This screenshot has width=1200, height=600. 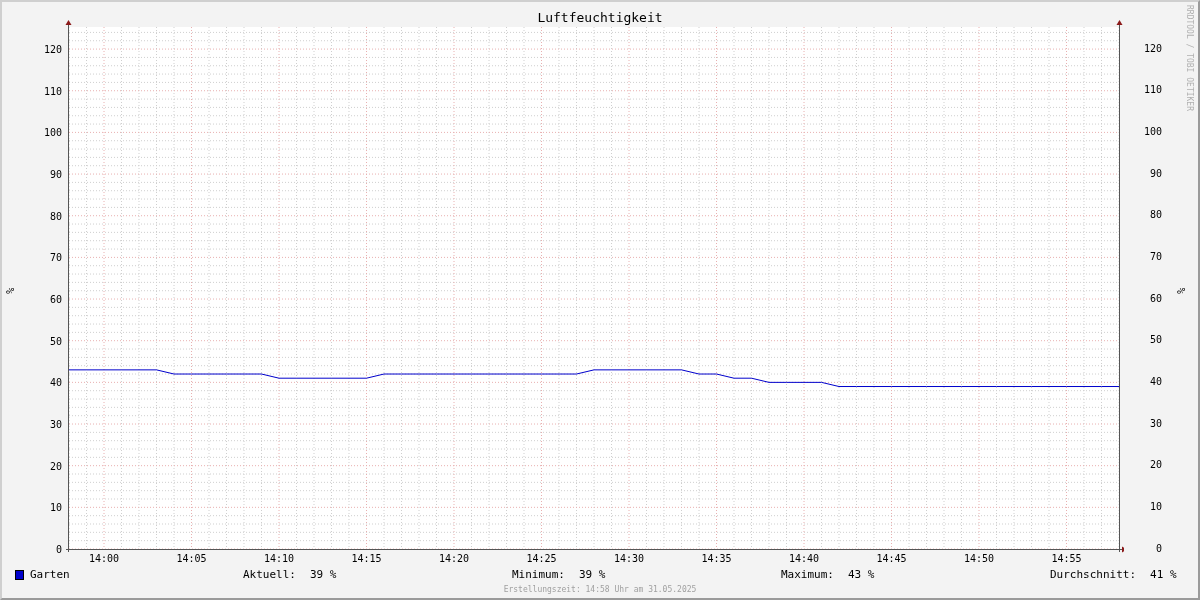 I want to click on axis-label: 14:30, so click(x=629, y=558).